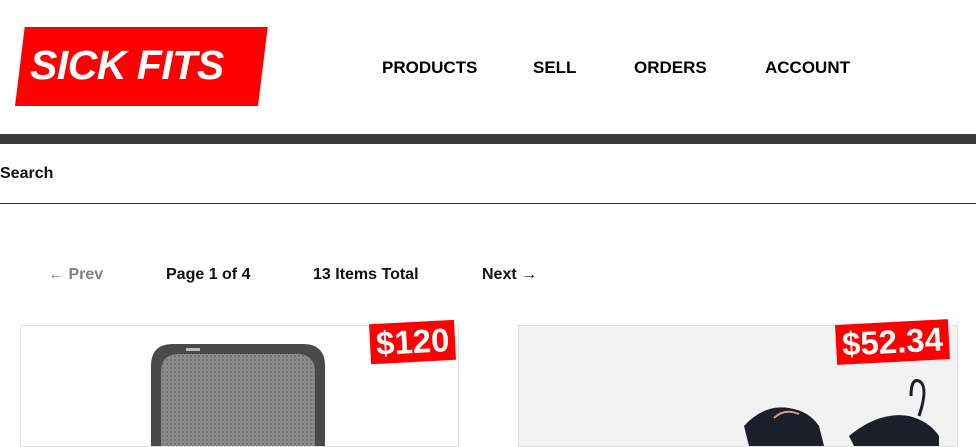  I want to click on logo: SICK FITS, so click(127, 65).